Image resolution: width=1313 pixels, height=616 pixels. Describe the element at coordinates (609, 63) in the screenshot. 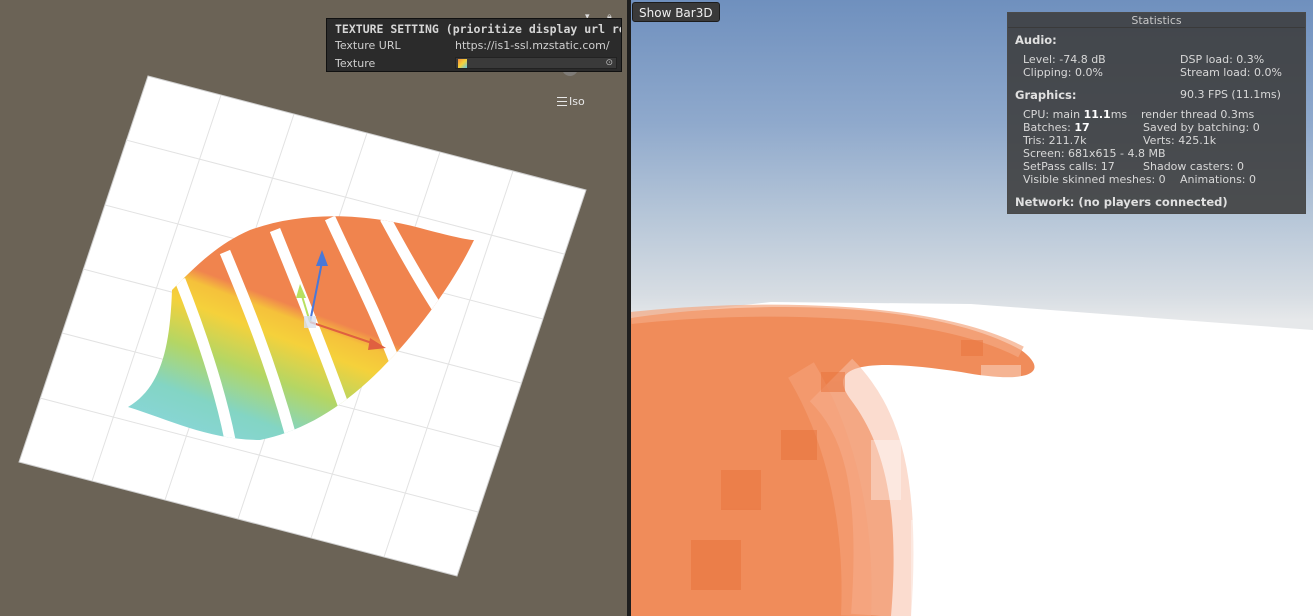

I see `object-picker-icon: ⊙` at that location.